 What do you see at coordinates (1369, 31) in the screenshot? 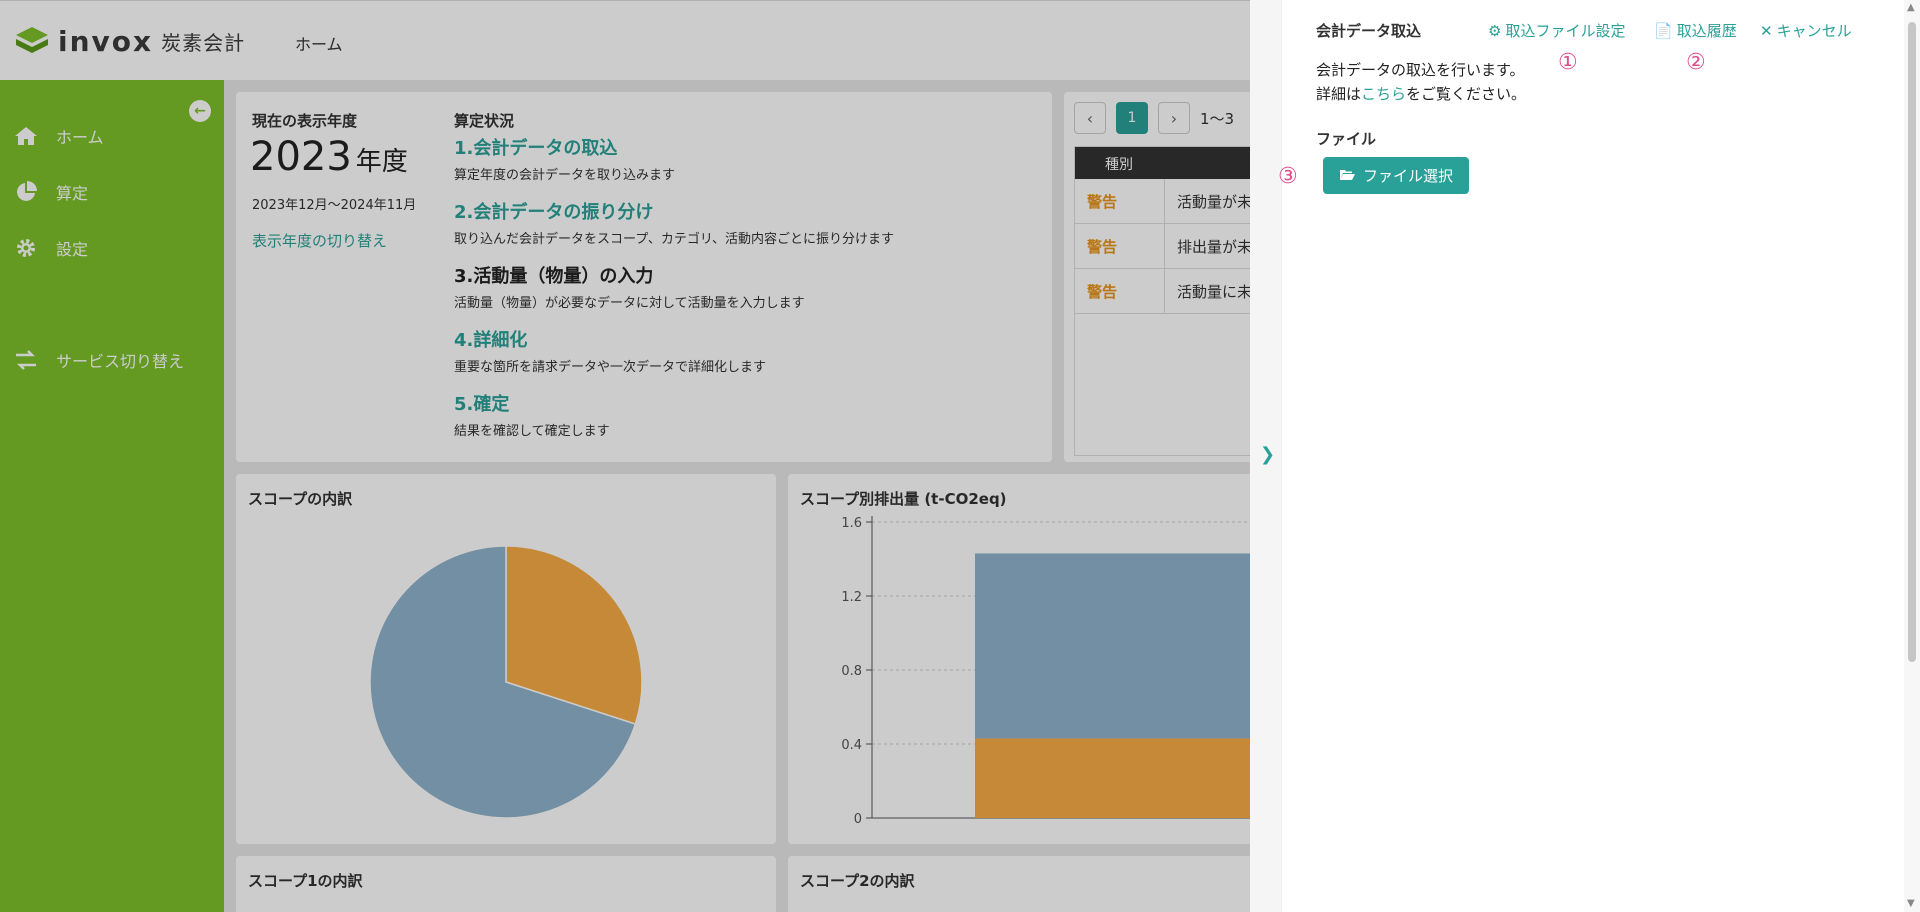
I see `drawer-title: 会計データ取込` at bounding box center [1369, 31].